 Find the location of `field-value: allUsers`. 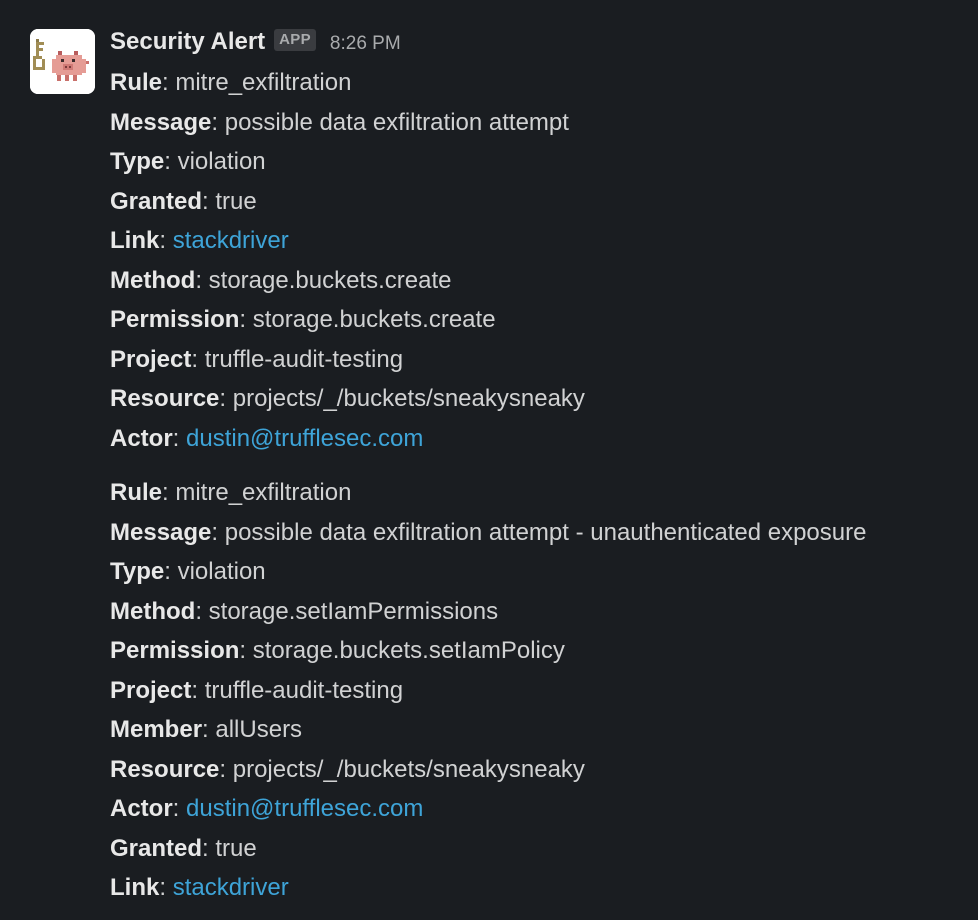

field-value: allUsers is located at coordinates (259, 729).